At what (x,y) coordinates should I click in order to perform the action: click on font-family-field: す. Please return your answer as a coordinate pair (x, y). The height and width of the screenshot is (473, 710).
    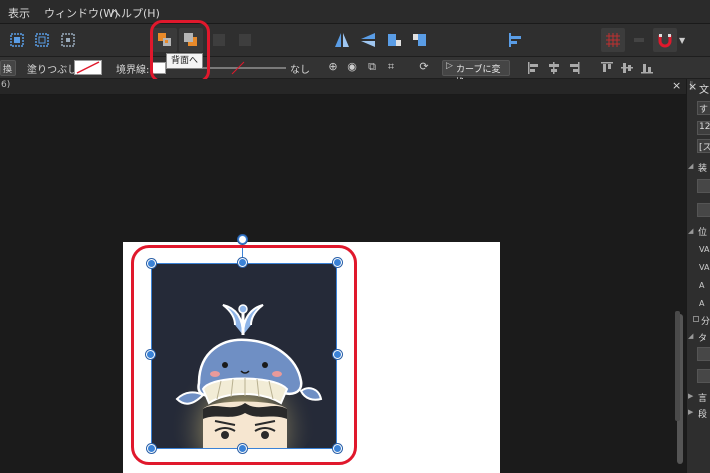
    Looking at the image, I should click on (703, 108).